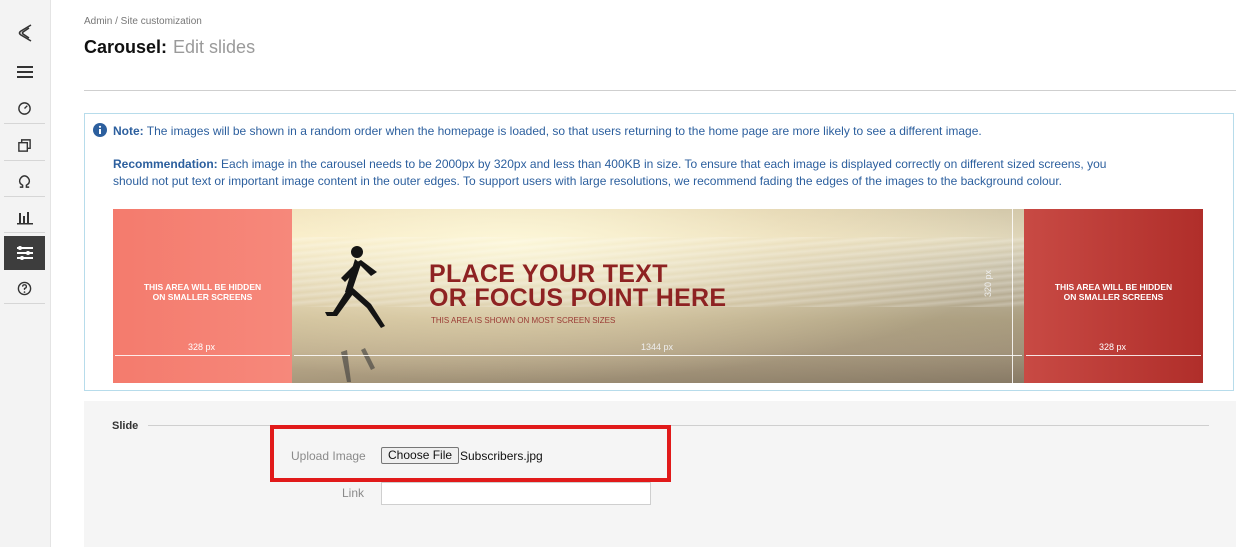 The image size is (1240, 547). I want to click on dimension-line-height, so click(1012, 296).